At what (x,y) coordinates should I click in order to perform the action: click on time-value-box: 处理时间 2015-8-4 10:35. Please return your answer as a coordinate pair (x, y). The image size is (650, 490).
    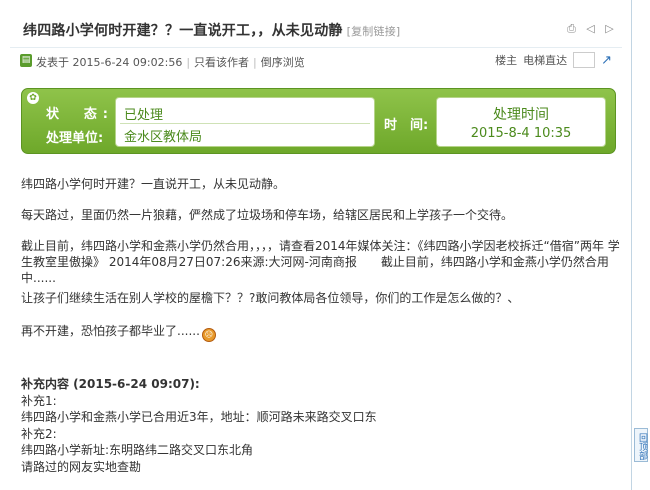
    Looking at the image, I should click on (521, 122).